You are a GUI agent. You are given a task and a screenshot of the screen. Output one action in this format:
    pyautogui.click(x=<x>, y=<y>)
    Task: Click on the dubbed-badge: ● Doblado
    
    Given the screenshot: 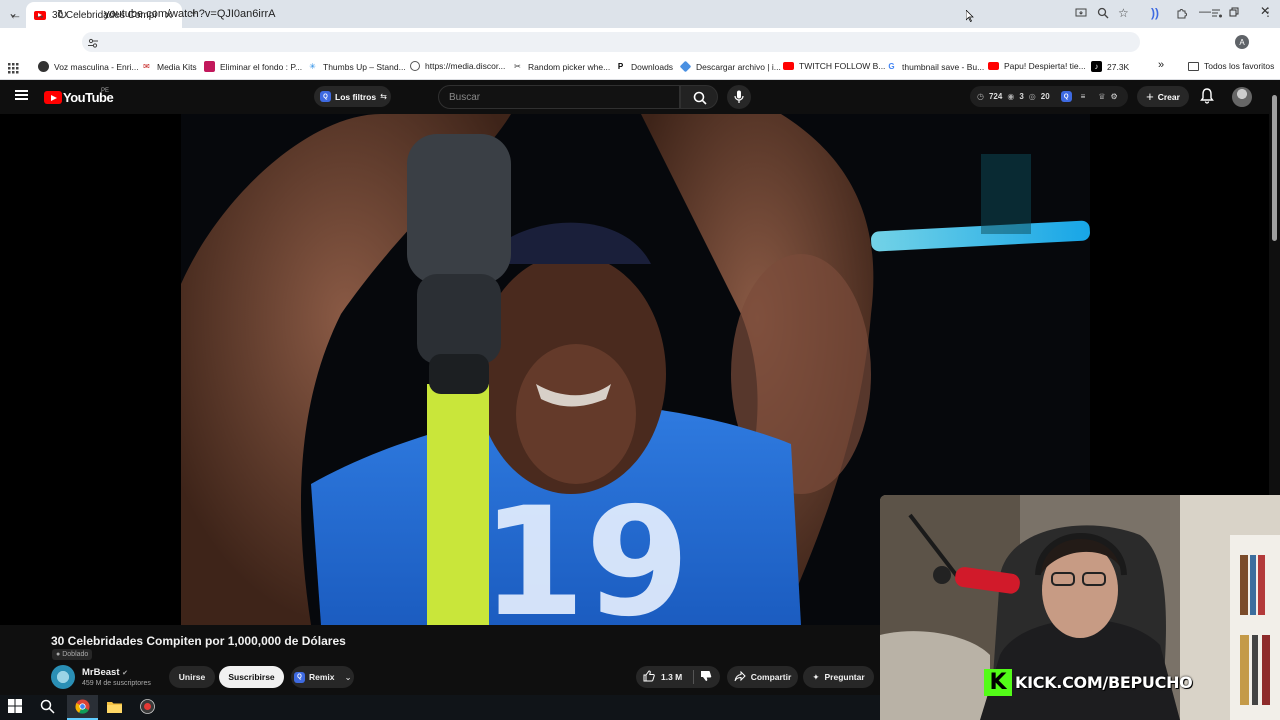 What is the action you would take?
    pyautogui.click(x=72, y=654)
    